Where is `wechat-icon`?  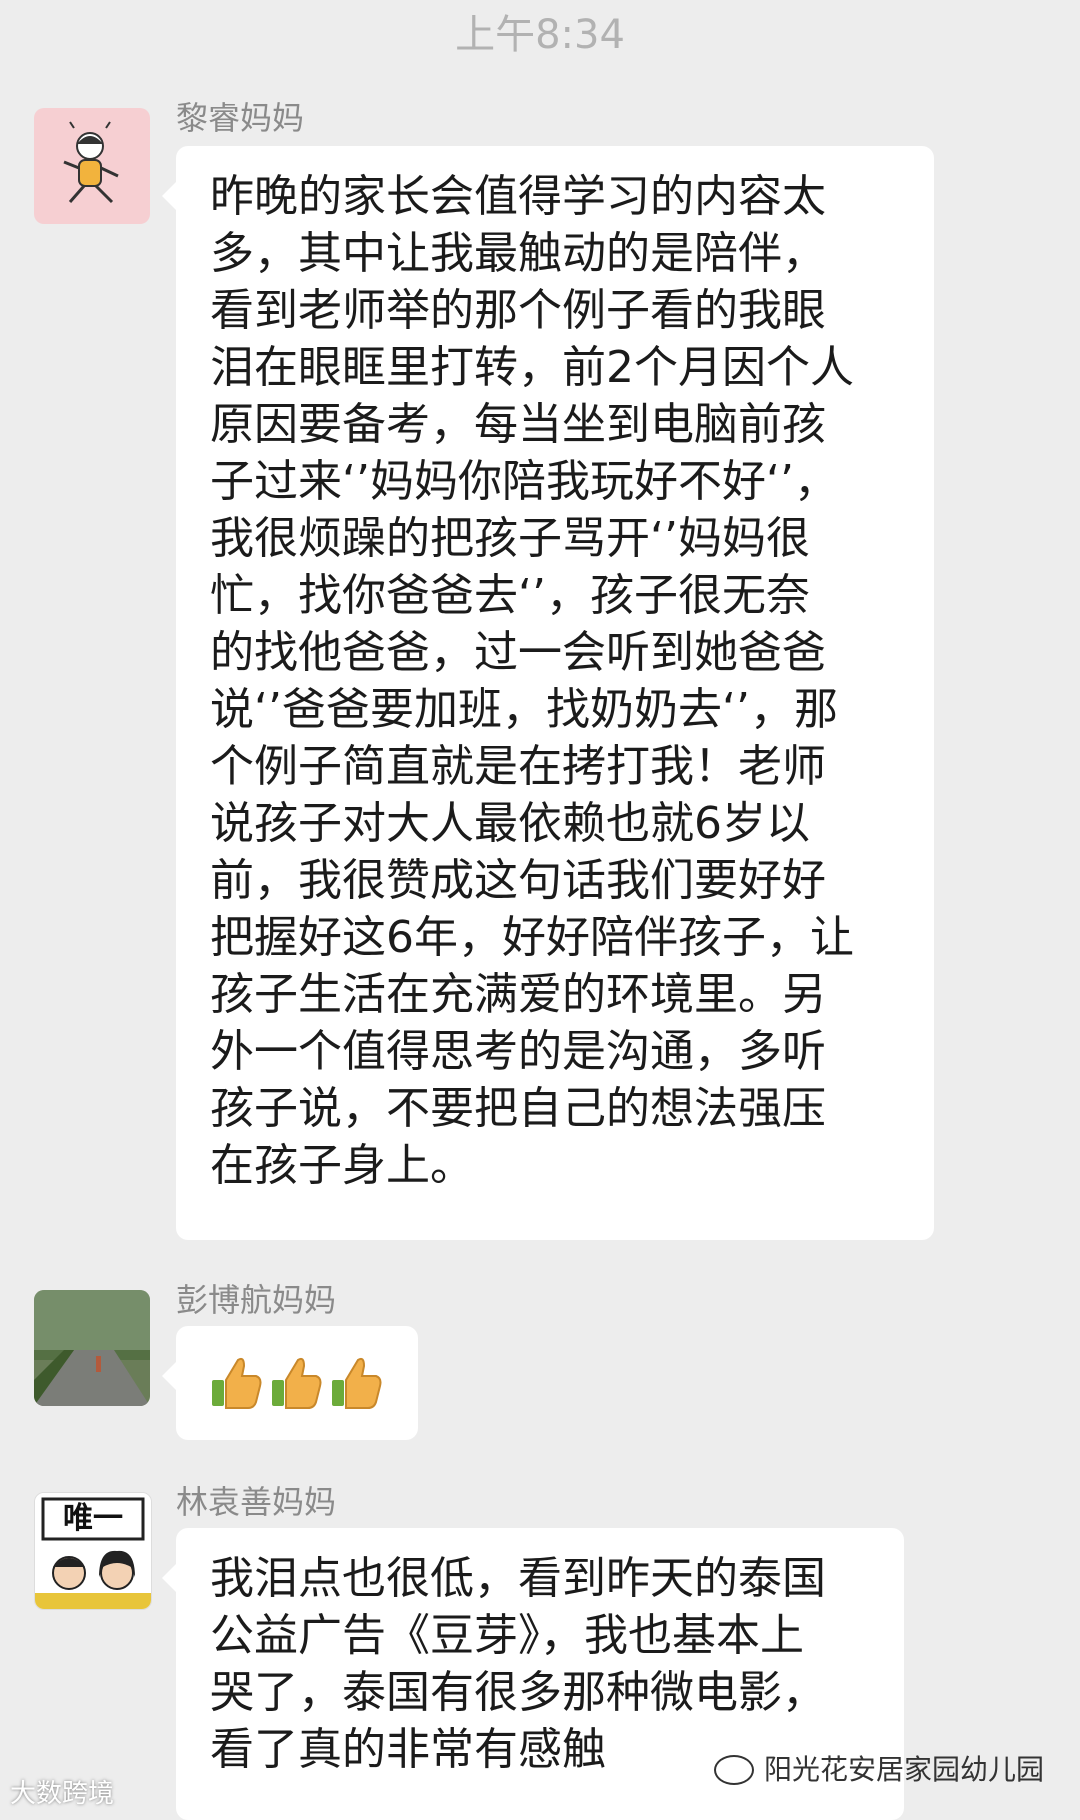 wechat-icon is located at coordinates (733, 1770).